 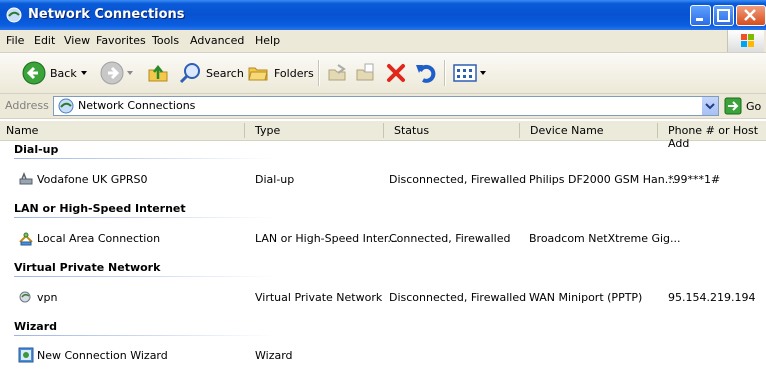 I want to click on up-folder-button, so click(x=158, y=73).